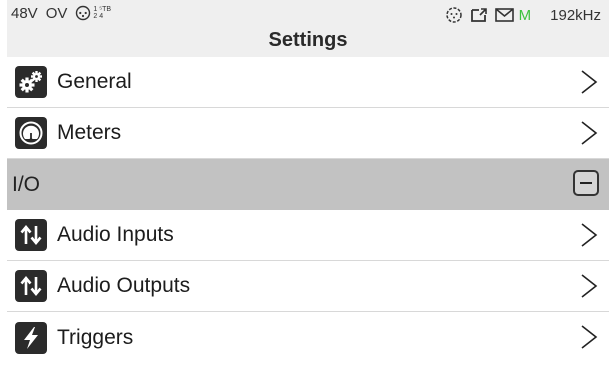 The height and width of the screenshot is (365, 609). I want to click on collapse-button, so click(586, 183).